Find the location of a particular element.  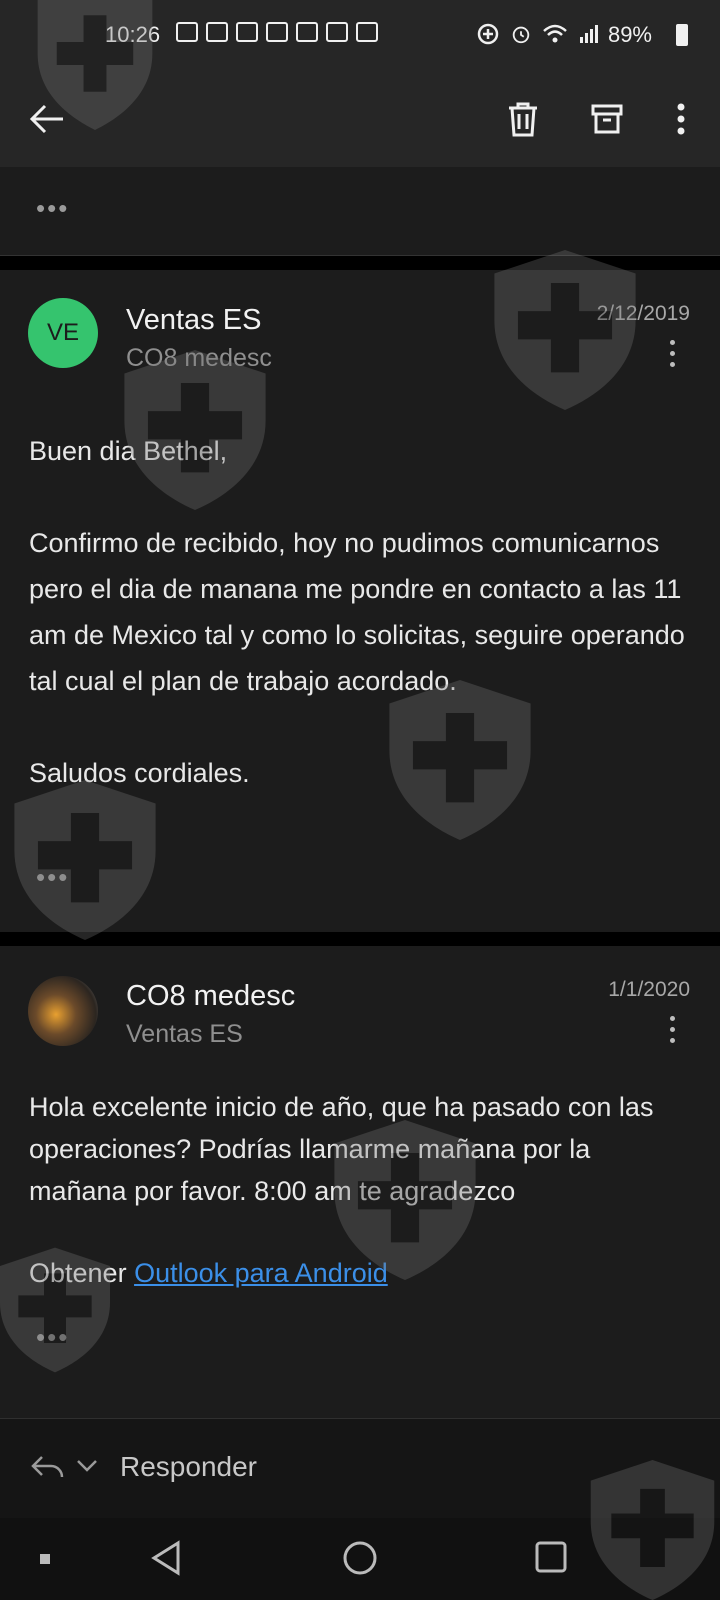

wifi-icon is located at coordinates (555, 33).